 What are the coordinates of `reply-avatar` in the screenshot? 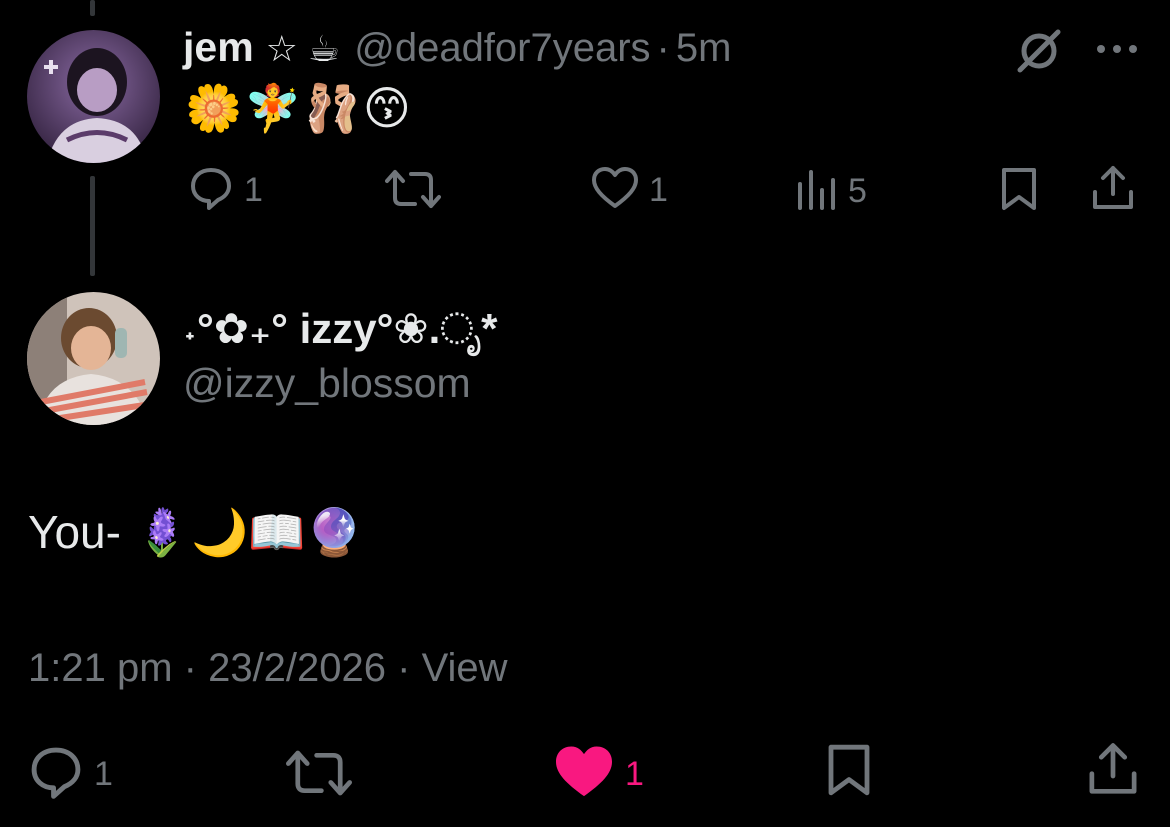 It's located at (93, 358).